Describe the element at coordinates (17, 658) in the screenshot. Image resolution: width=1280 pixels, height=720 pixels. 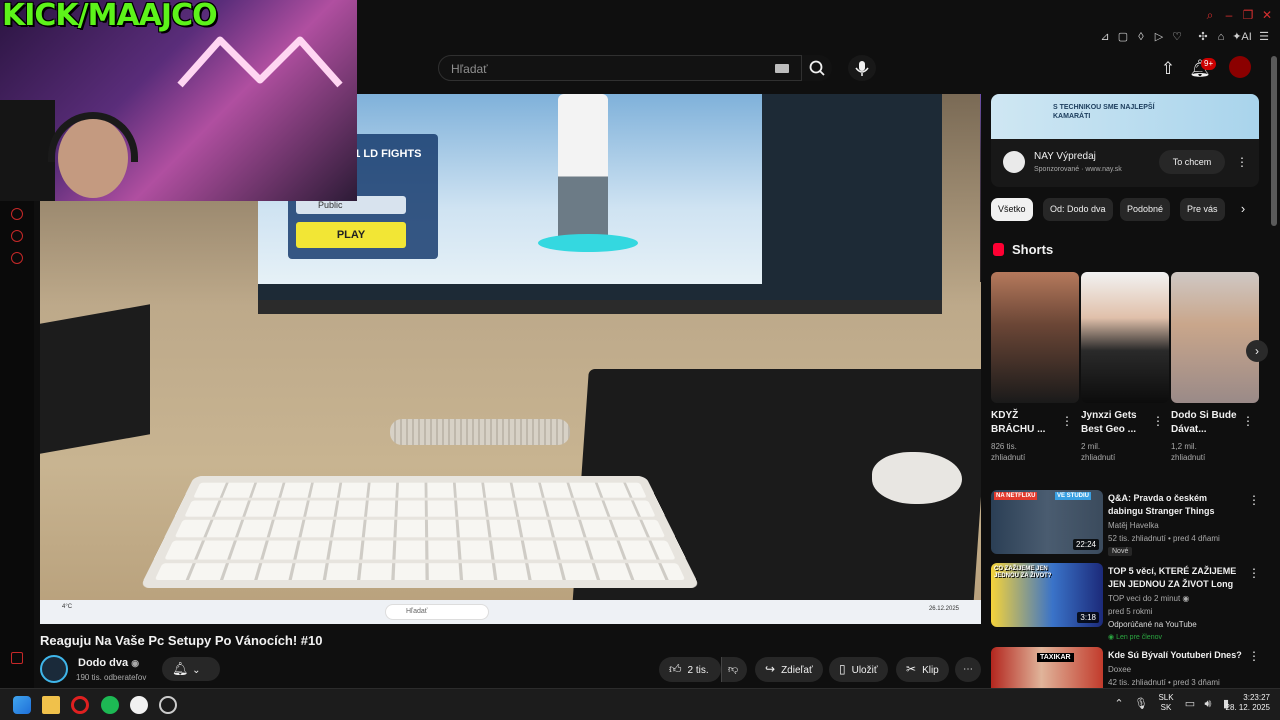
I see `gx-icon` at that location.